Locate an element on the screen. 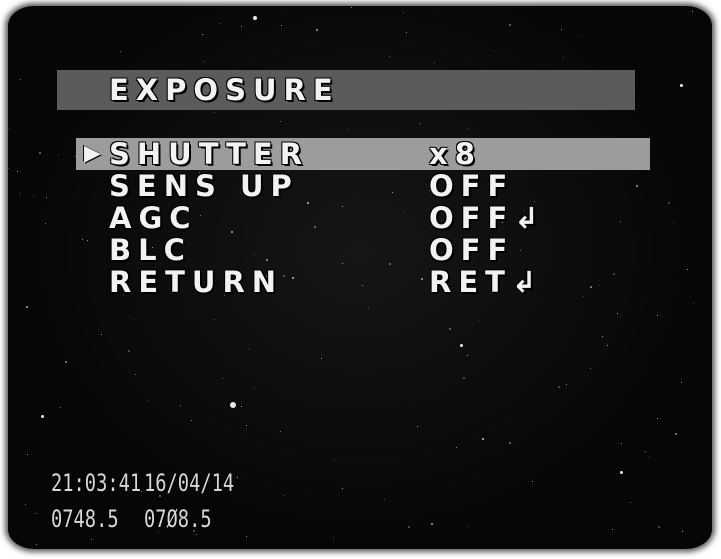 The height and width of the screenshot is (559, 721). menu-item-shutter-value: x8 is located at coordinates (455, 154).